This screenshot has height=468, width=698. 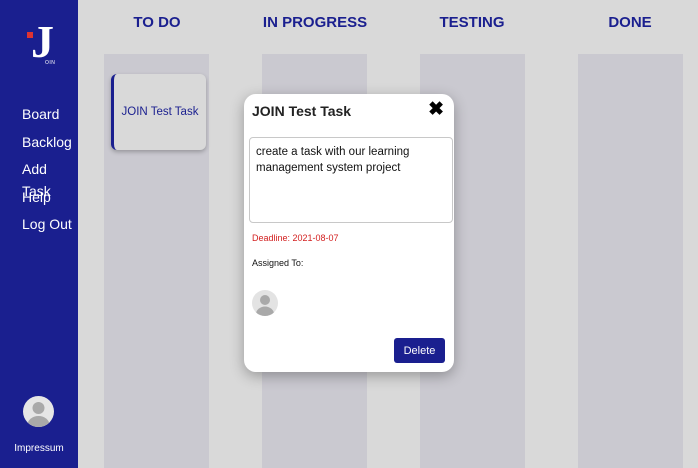 I want to click on sidebar-item-backlog: Backlog, so click(x=50, y=145).